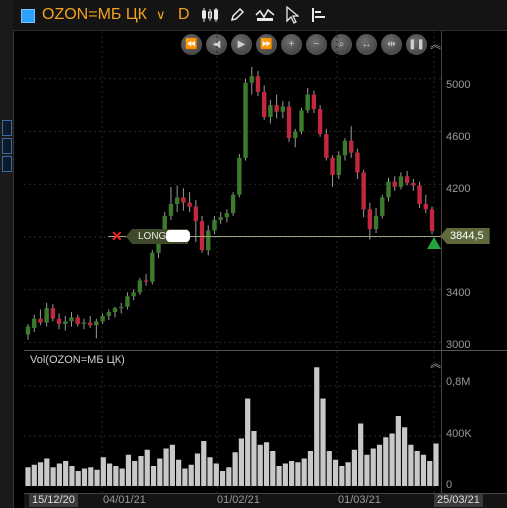 The width and height of the screenshot is (507, 508). I want to click on edge-marker, so click(7, 164).